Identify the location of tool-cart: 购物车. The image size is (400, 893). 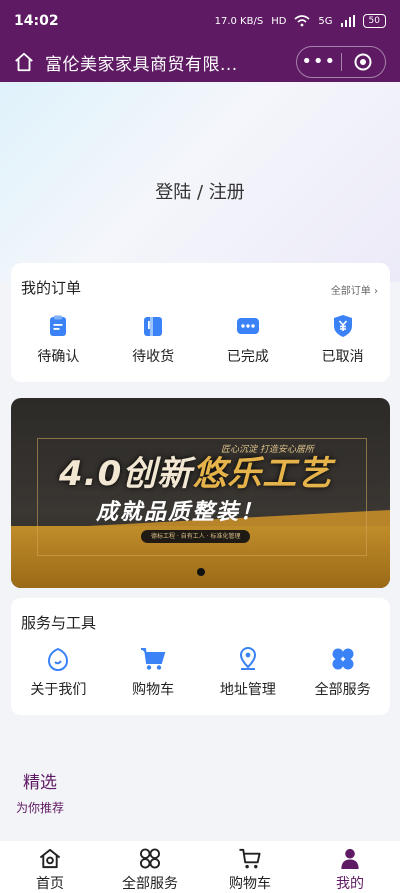
(153, 672).